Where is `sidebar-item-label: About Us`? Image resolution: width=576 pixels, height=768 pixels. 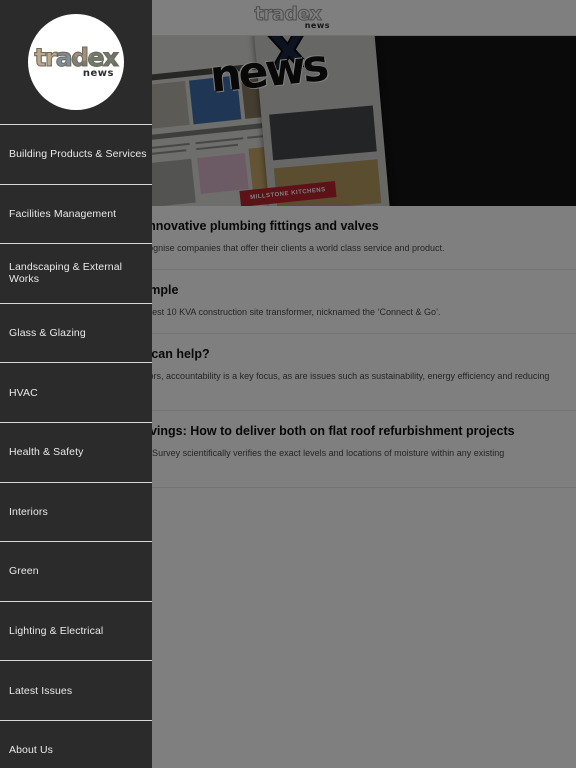 sidebar-item-label: About Us is located at coordinates (31, 750).